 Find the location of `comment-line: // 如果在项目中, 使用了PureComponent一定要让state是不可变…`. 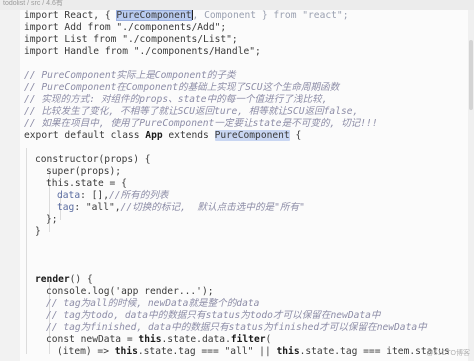

comment-line: // 如果在项目中, 使用了PureComponent一定要让state是不可变… is located at coordinates (201, 124).